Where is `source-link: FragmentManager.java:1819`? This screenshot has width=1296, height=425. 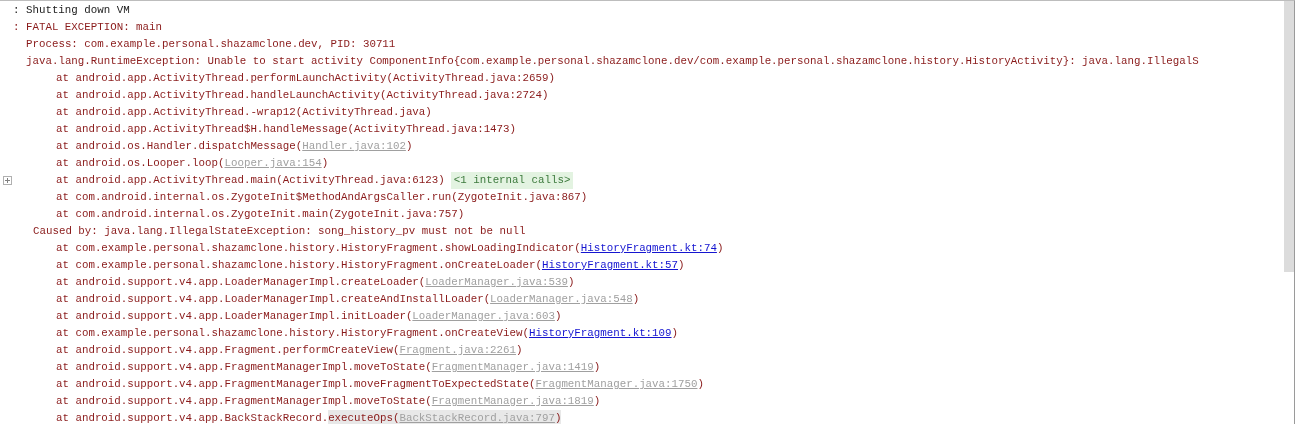
source-link: FragmentManager.java:1819 is located at coordinates (512, 401).